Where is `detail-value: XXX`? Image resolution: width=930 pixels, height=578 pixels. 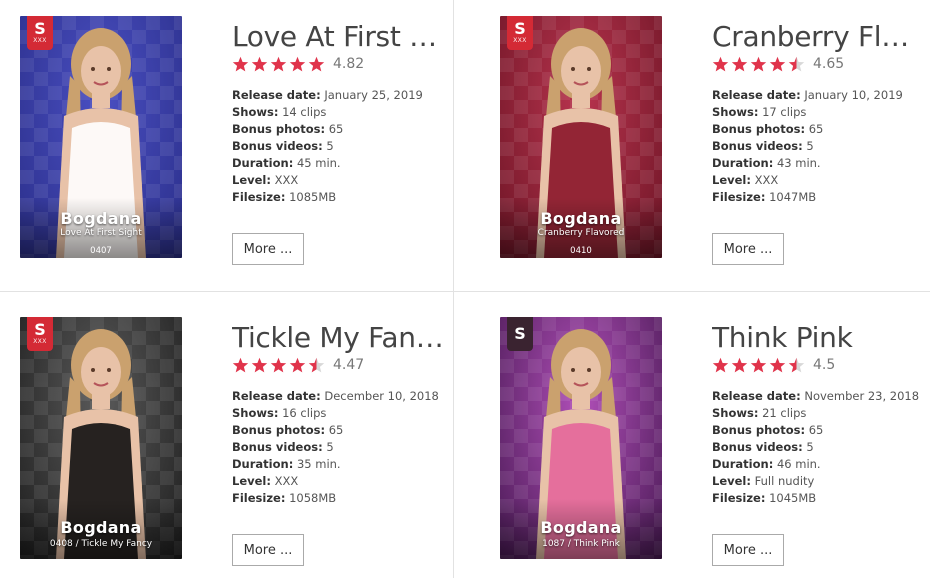
detail-value: XXX is located at coordinates (766, 180).